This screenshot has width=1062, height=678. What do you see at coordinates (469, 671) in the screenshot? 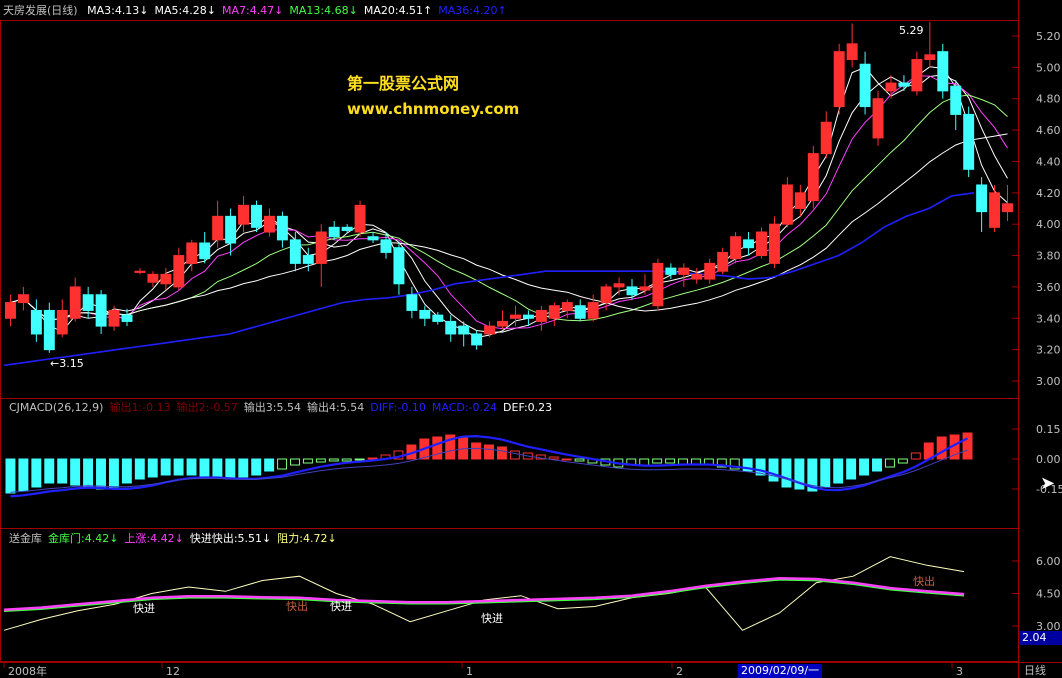
I see `x-tick-label: 1` at bounding box center [469, 671].